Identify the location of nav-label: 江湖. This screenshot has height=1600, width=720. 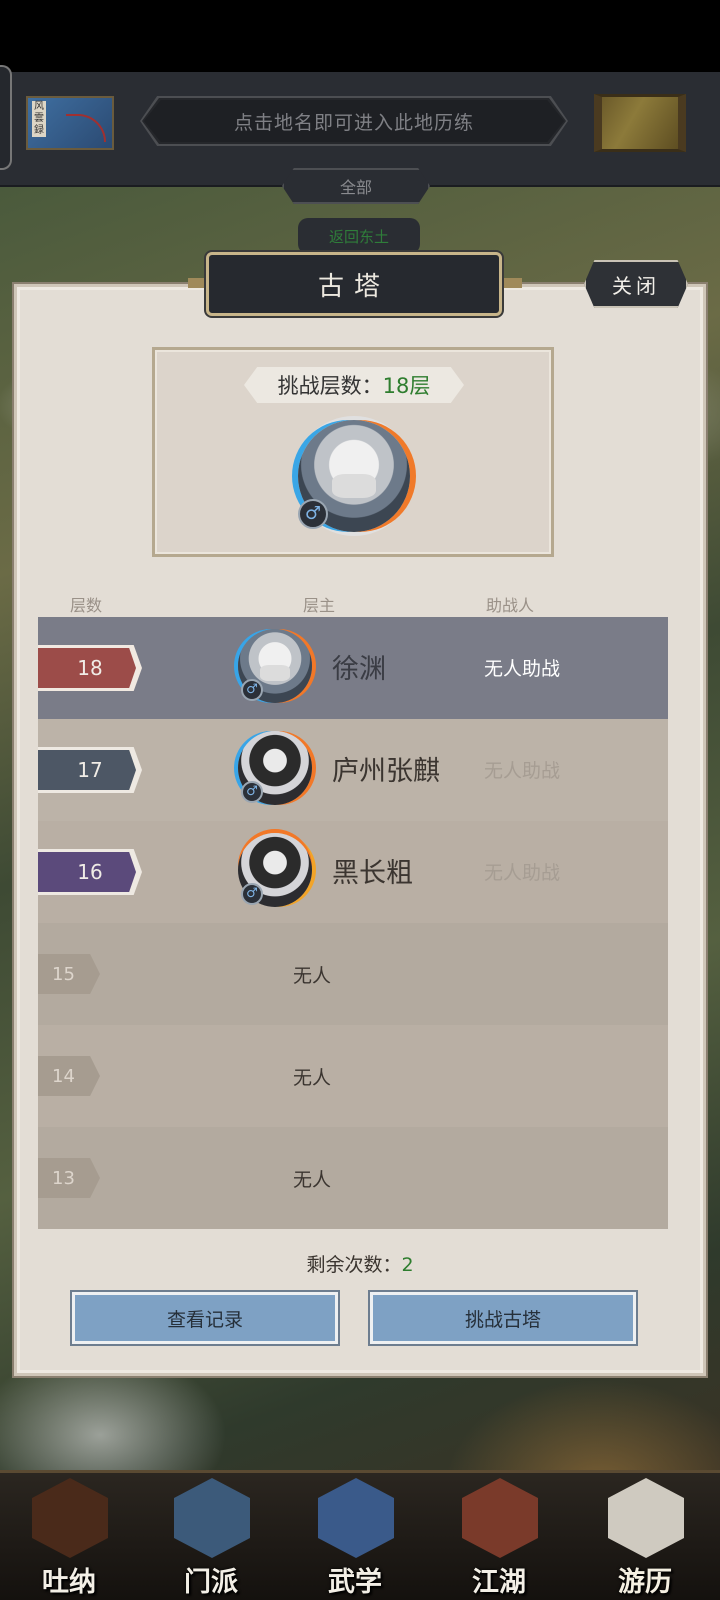
(499, 1582).